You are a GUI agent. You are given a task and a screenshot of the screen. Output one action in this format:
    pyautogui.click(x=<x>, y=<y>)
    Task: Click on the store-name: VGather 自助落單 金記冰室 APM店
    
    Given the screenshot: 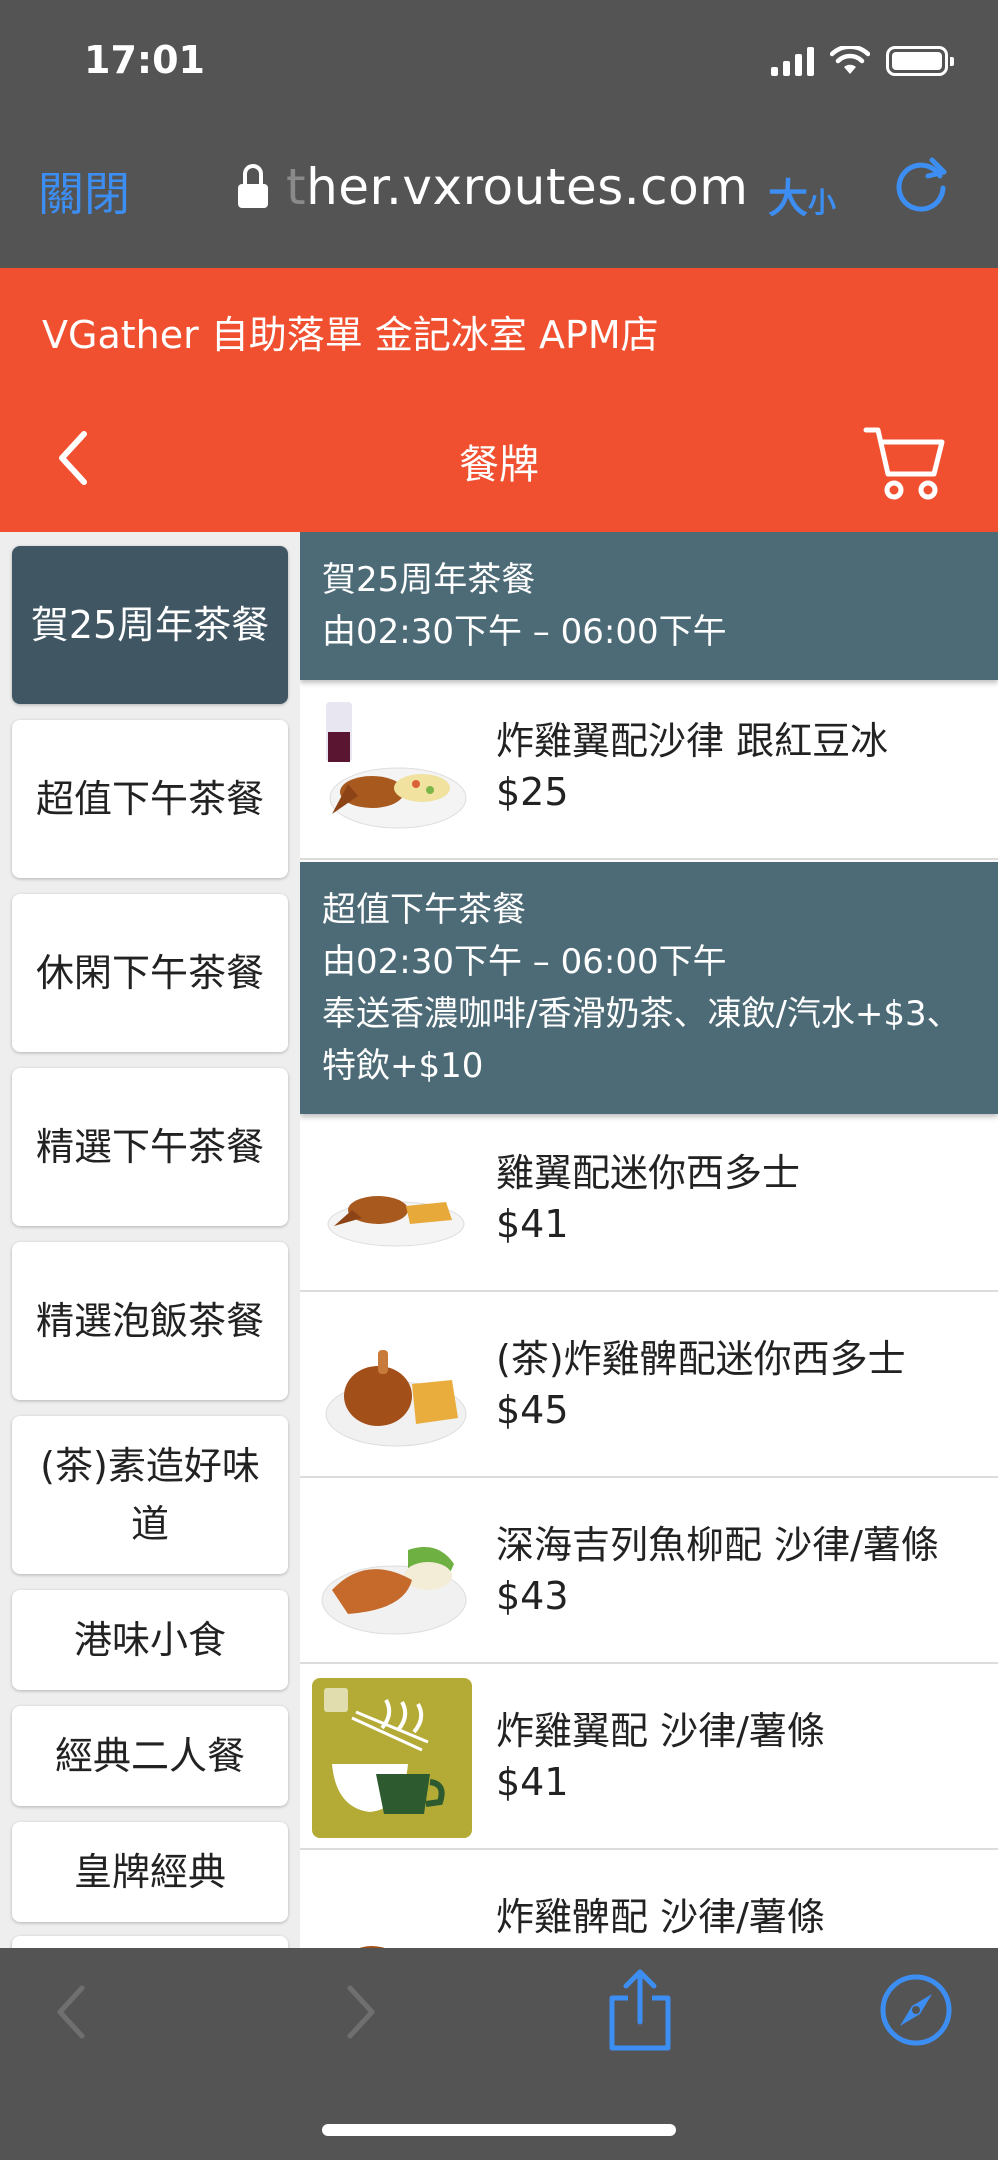 What is the action you would take?
    pyautogui.click(x=350, y=335)
    